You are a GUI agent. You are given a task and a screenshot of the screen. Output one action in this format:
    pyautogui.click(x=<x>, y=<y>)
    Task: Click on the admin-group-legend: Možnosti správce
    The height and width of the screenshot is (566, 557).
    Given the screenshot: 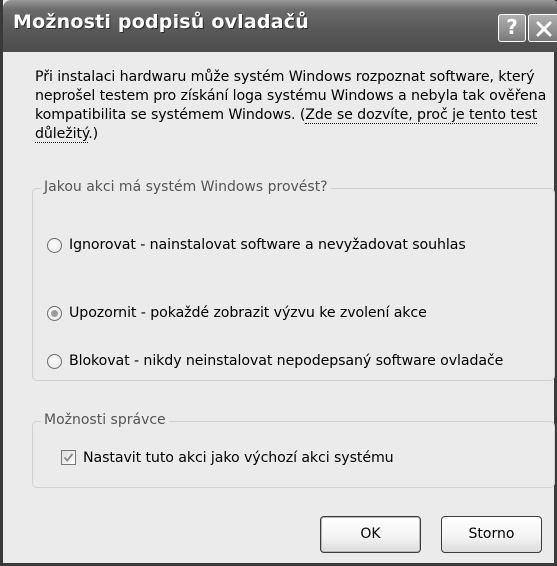 What is the action you would take?
    pyautogui.click(x=105, y=420)
    